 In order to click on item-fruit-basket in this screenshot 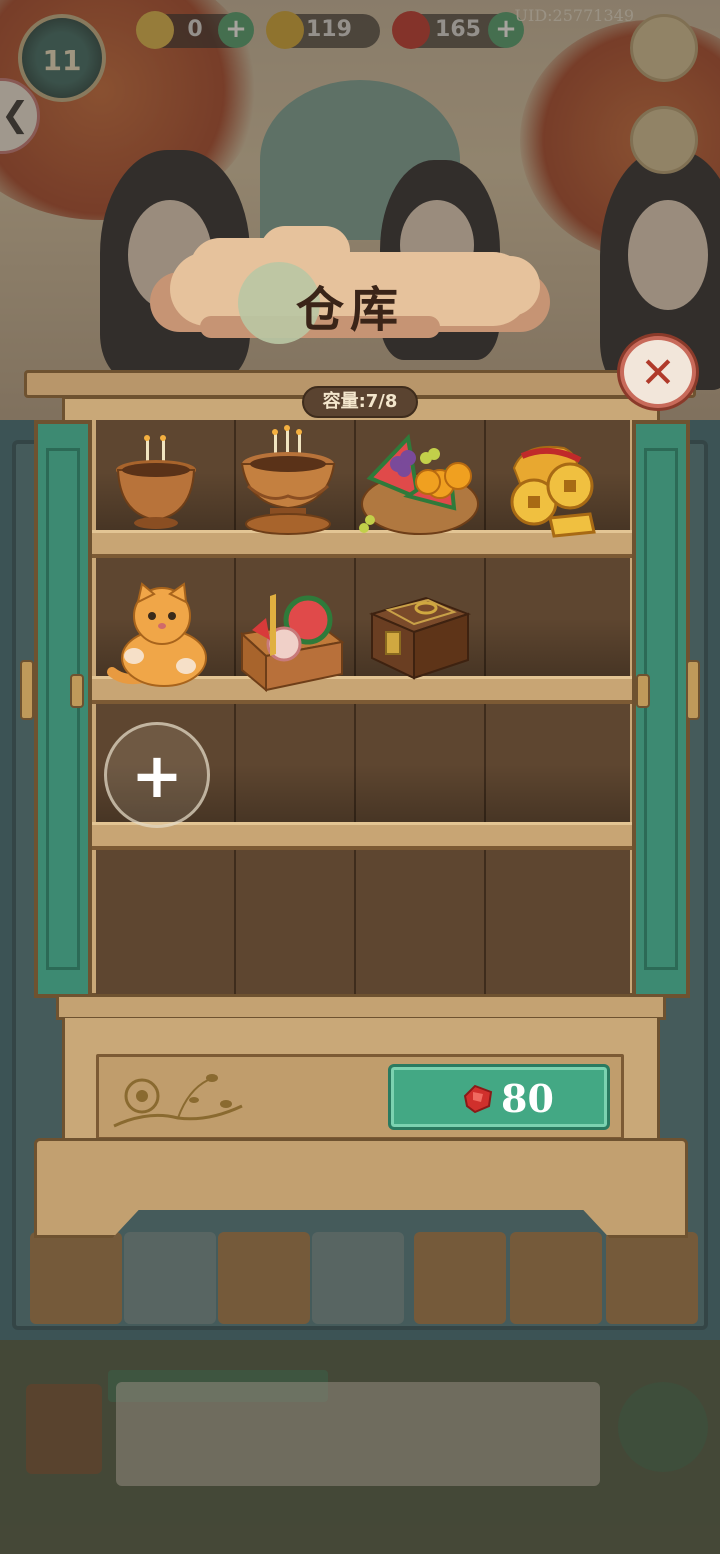, I will do `click(420, 486)`.